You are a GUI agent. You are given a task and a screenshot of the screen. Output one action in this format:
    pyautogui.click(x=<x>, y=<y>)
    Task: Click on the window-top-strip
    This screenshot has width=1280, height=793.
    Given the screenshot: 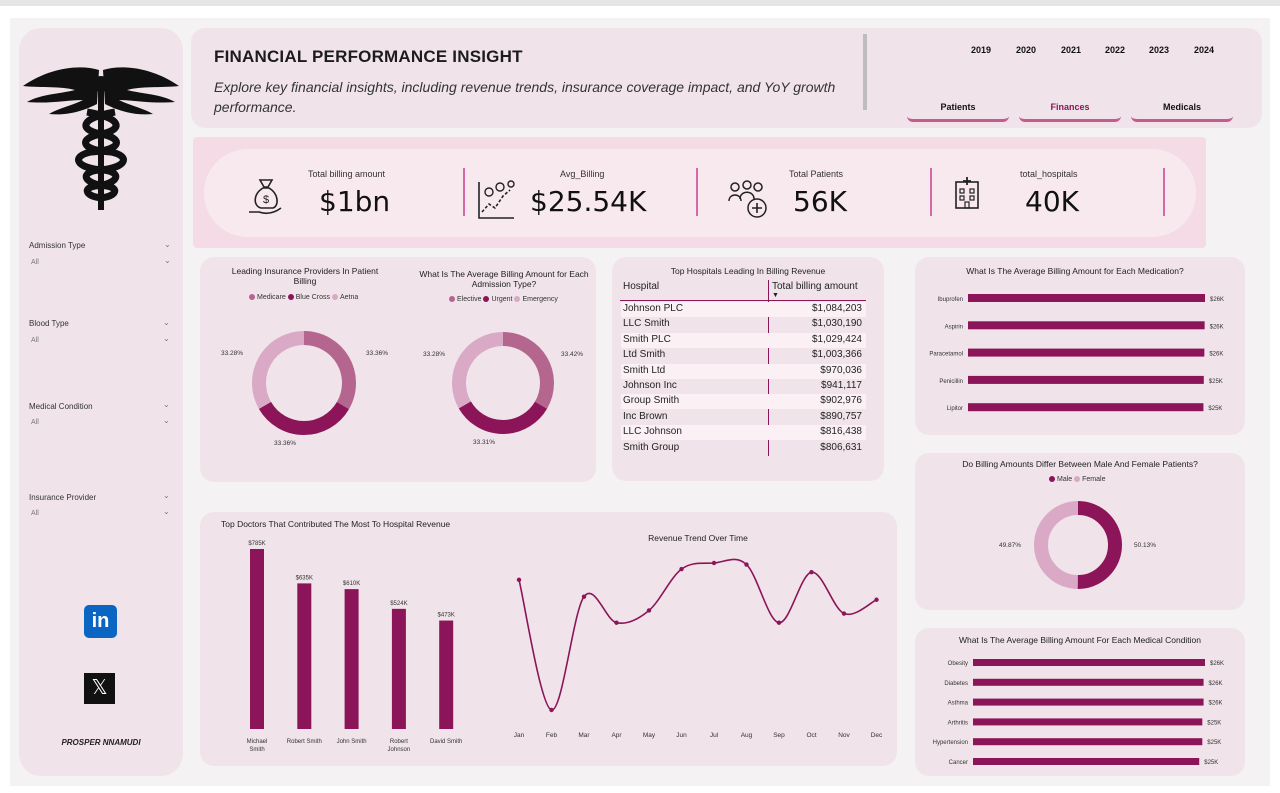 What is the action you would take?
    pyautogui.click(x=640, y=3)
    